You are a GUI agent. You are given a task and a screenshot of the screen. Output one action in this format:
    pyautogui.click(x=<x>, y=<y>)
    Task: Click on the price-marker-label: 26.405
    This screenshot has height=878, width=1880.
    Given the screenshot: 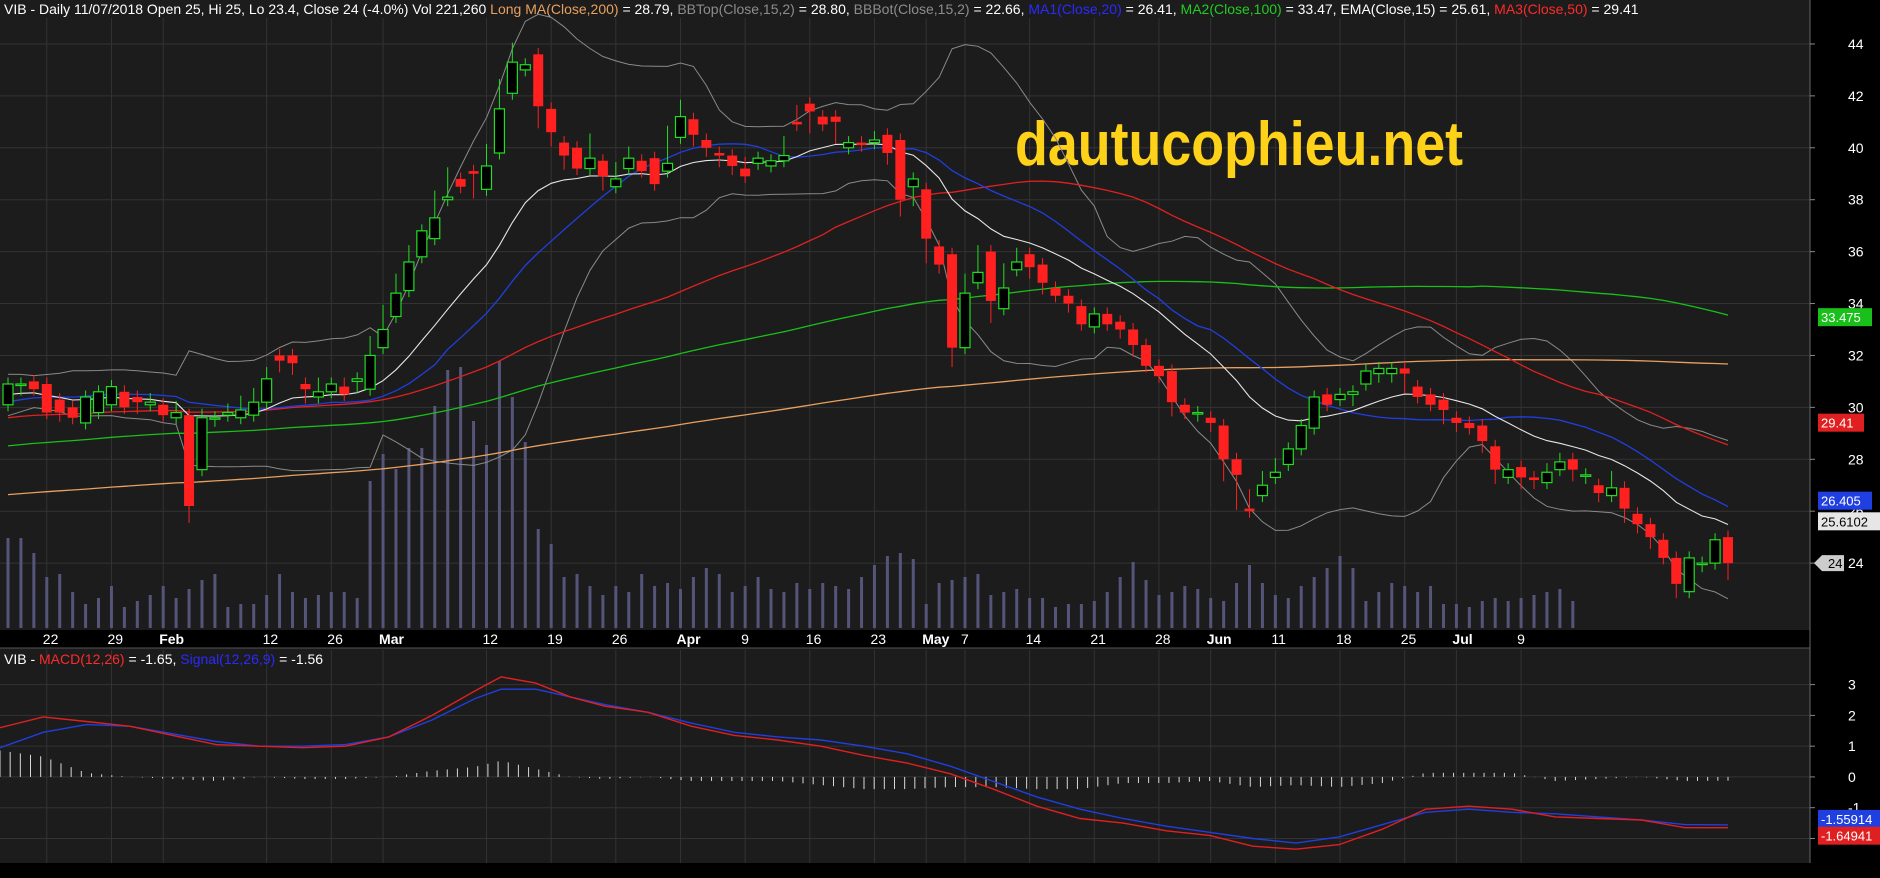 What is the action you would take?
    pyautogui.click(x=1841, y=501)
    